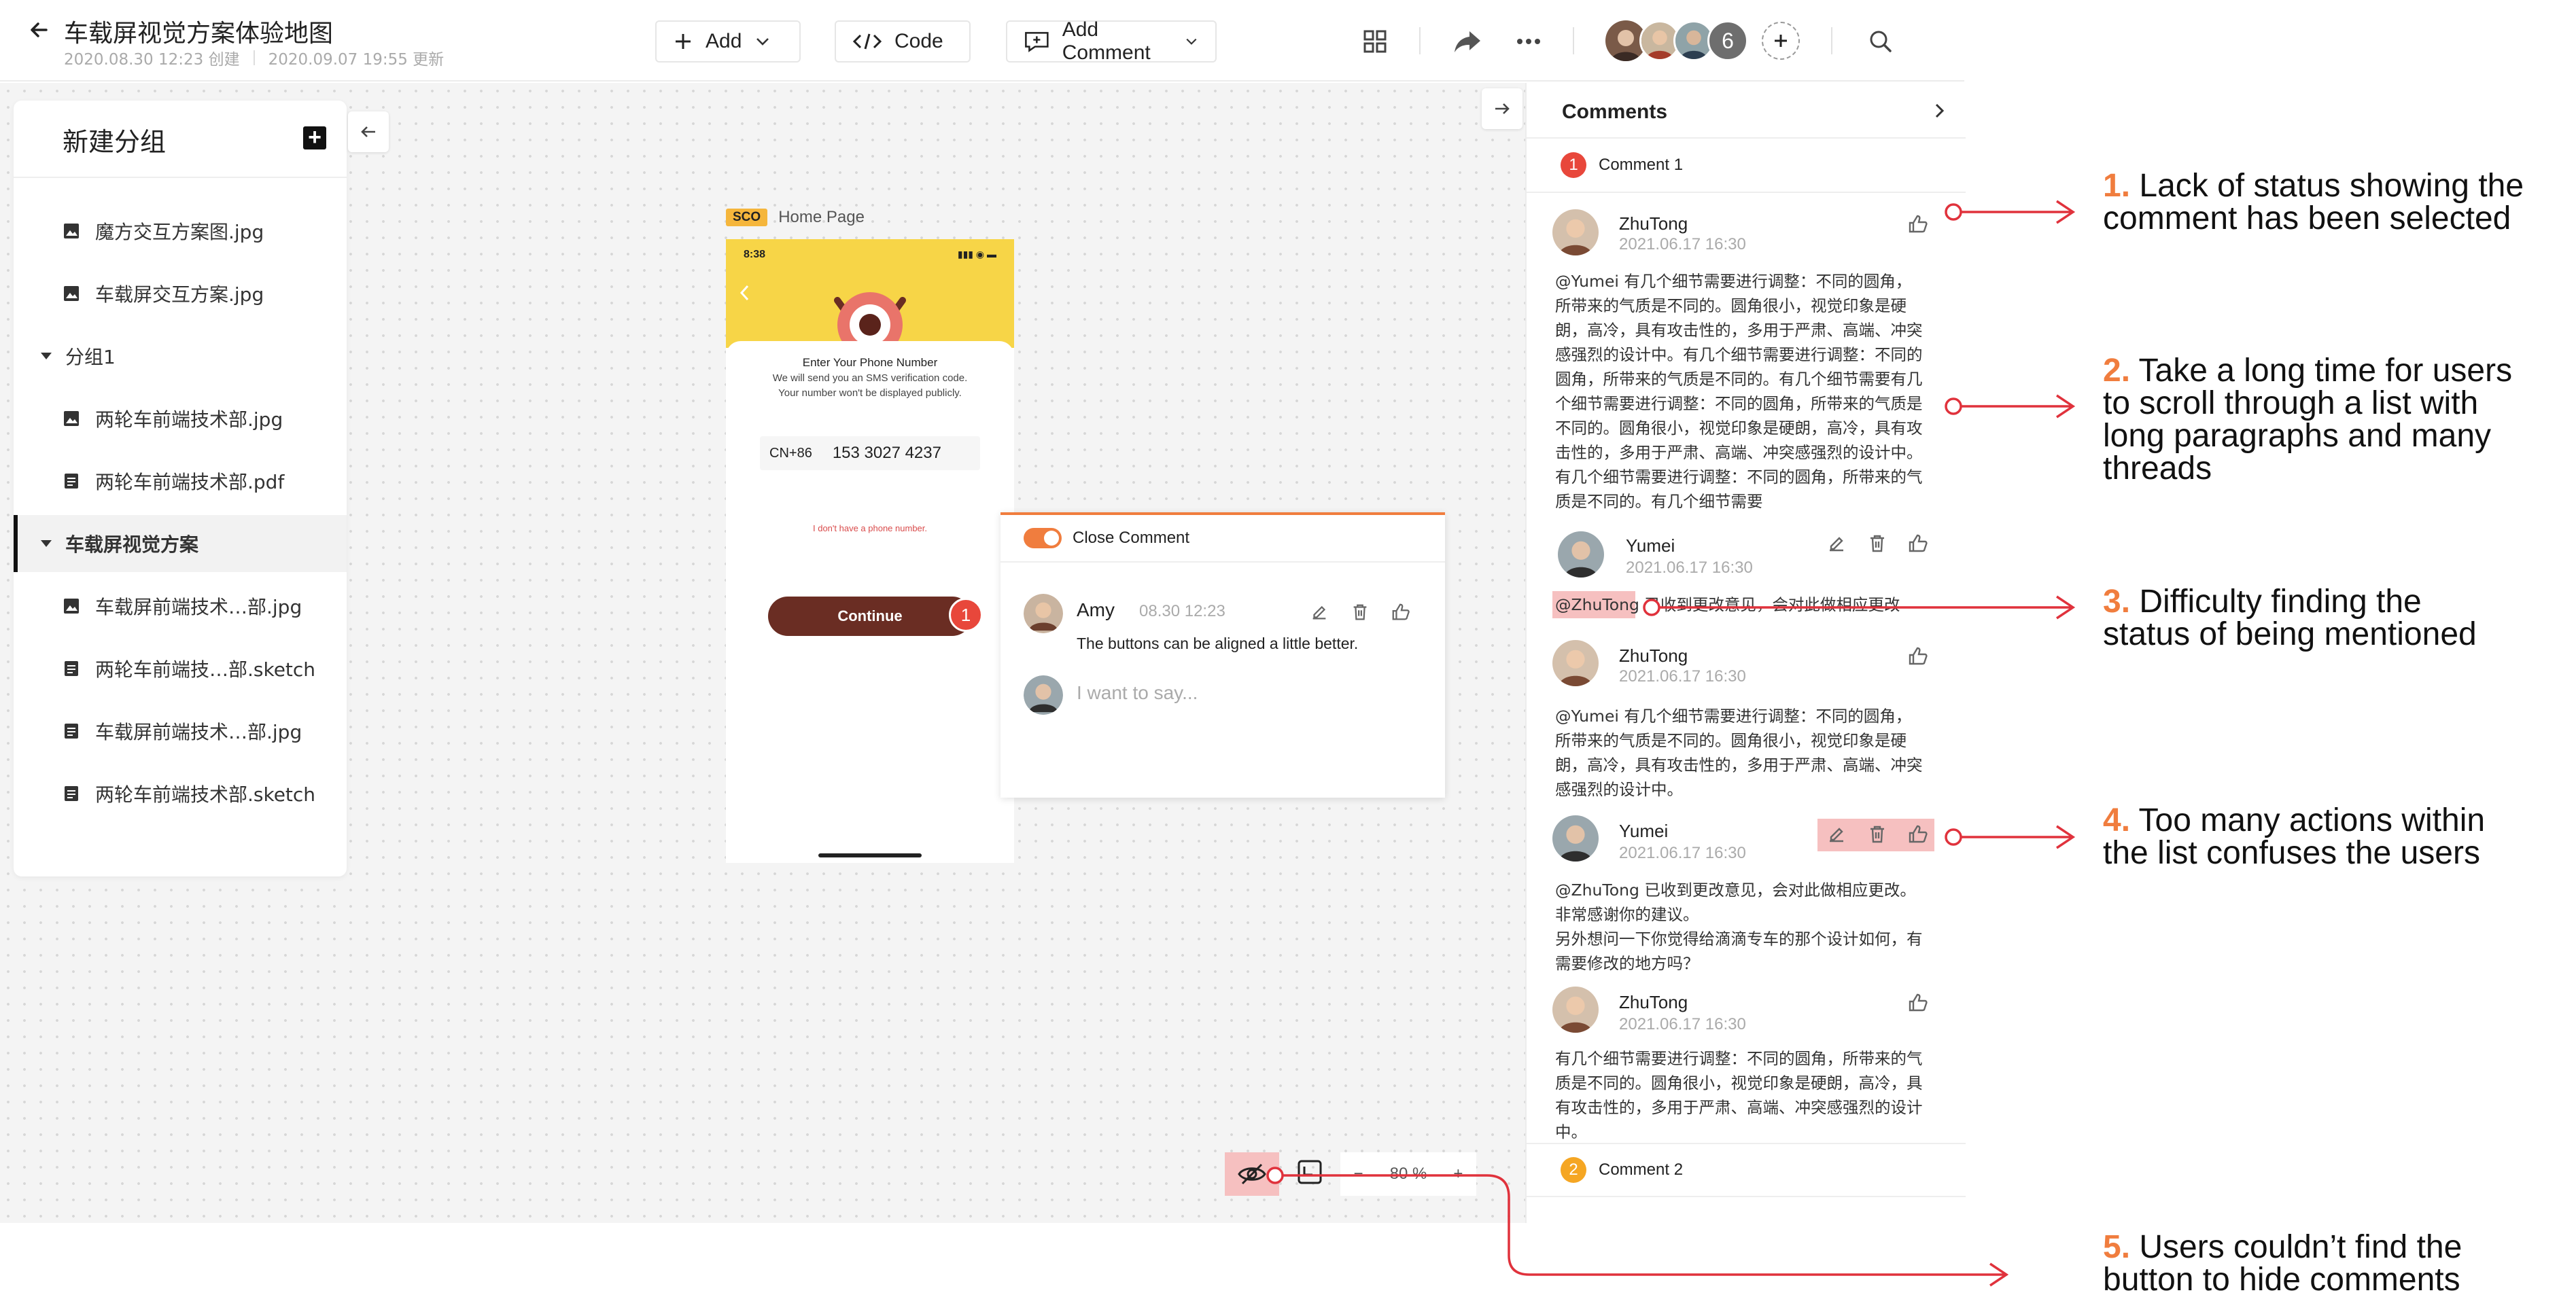 The image size is (2576, 1295). What do you see at coordinates (1467, 41) in the screenshot?
I see `share-icon` at bounding box center [1467, 41].